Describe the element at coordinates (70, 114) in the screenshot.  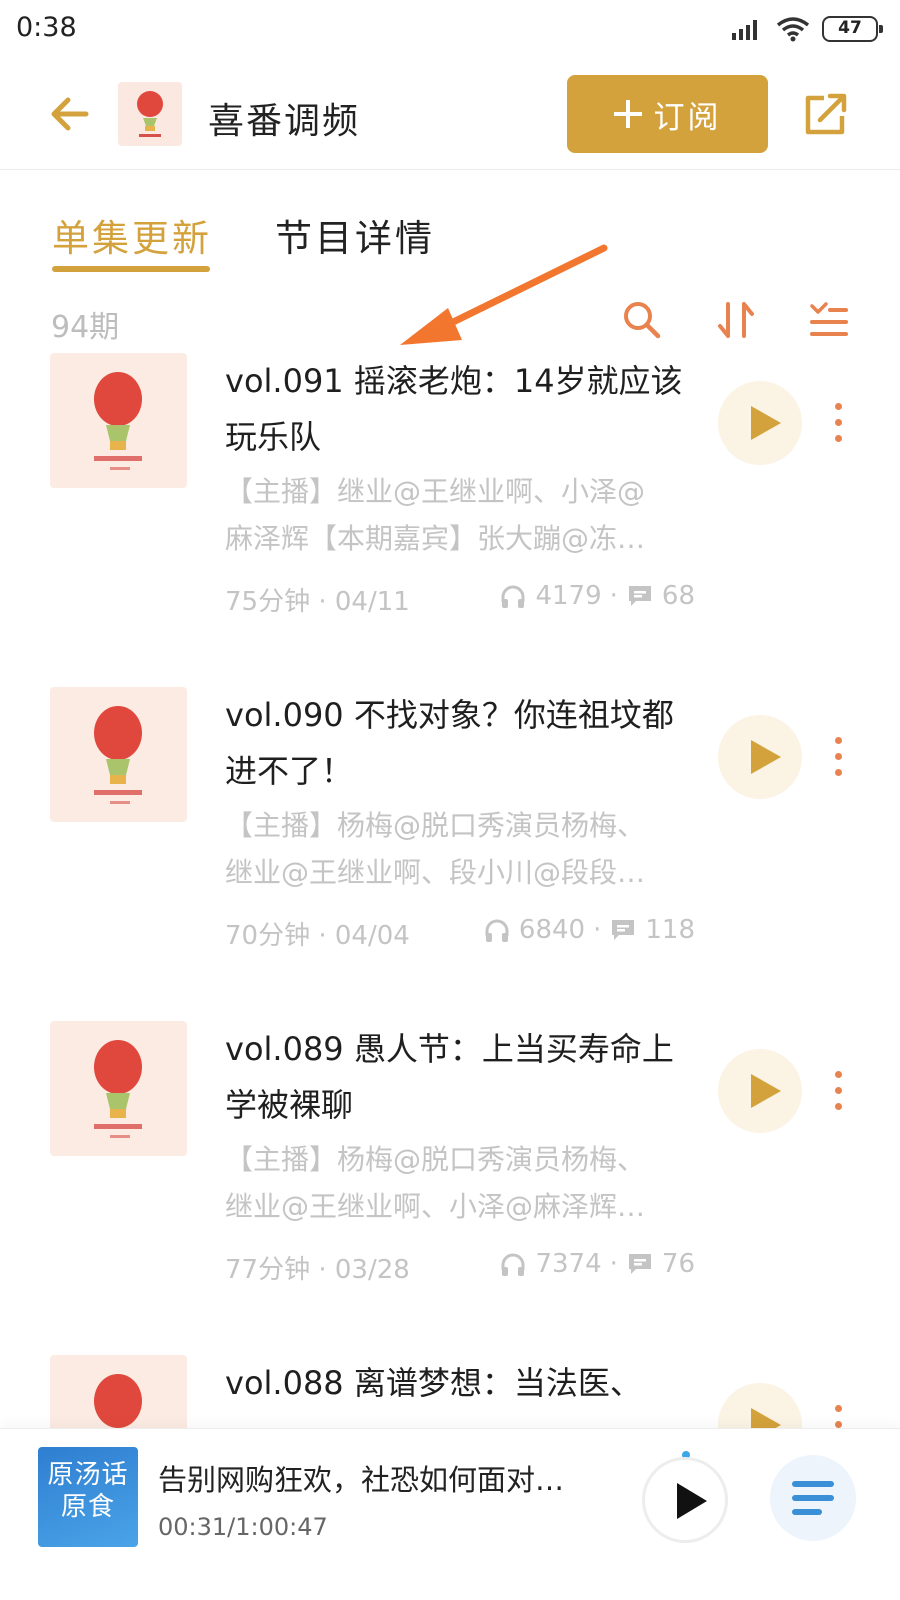
I see `back-arrow-icon` at that location.